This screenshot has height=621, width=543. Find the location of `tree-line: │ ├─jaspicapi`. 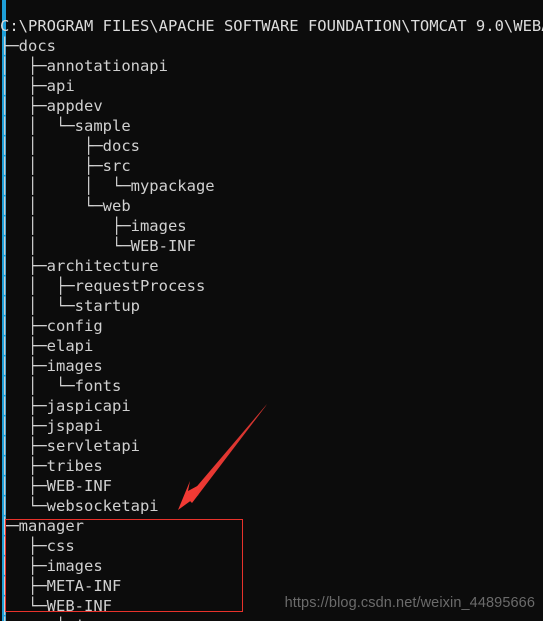

tree-line: │ ├─jaspicapi is located at coordinates (65, 405).